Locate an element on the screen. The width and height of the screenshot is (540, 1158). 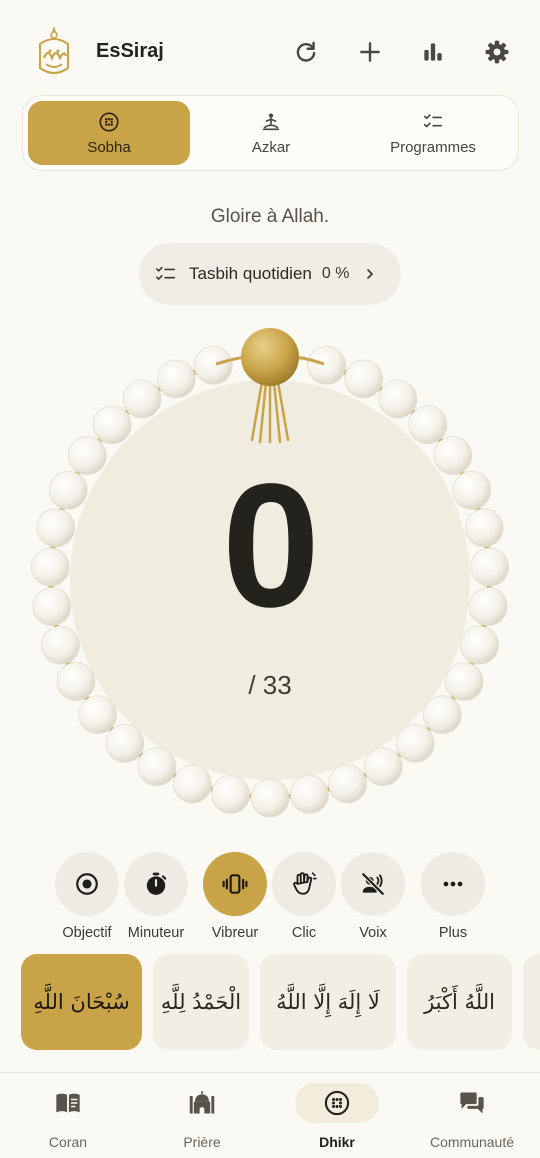
voice-off-icon is located at coordinates (373, 884).